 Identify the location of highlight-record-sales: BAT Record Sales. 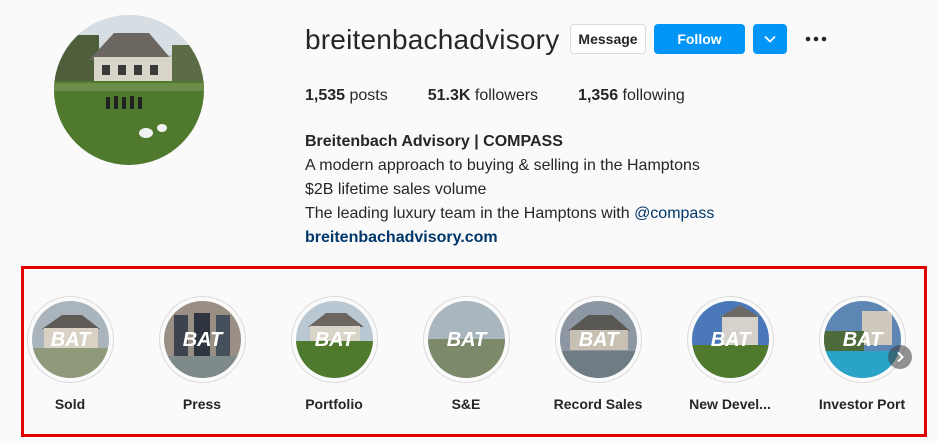
(598, 354).